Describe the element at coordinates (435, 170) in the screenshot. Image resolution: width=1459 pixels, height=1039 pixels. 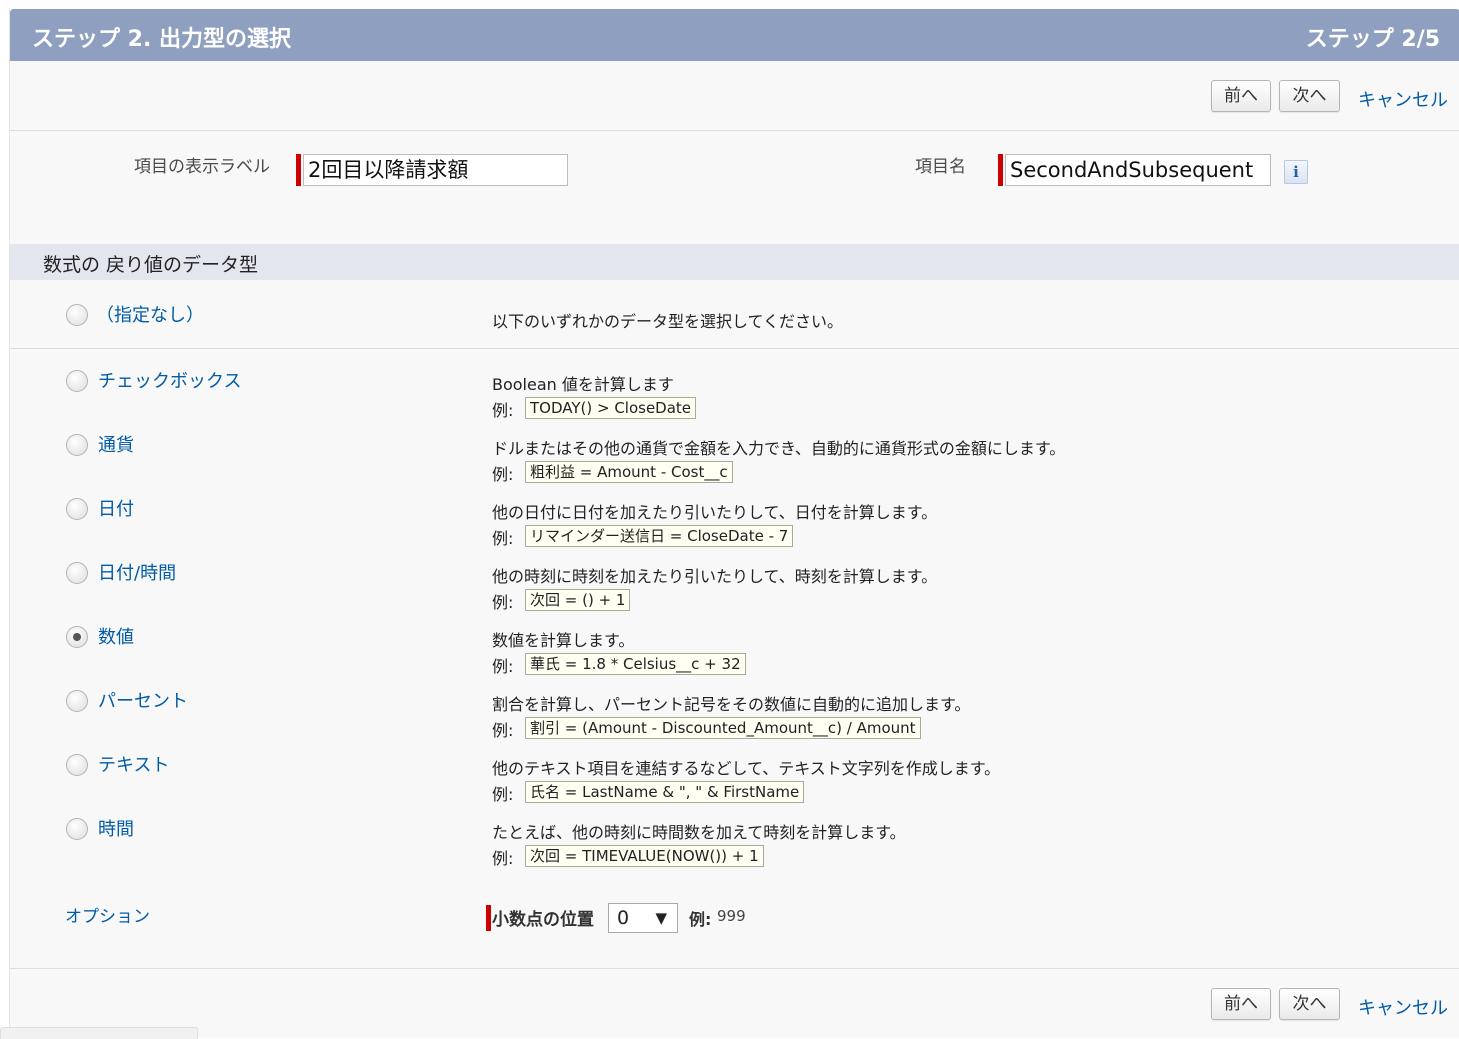
I see `field-label-input: 2回目以降請求額` at that location.